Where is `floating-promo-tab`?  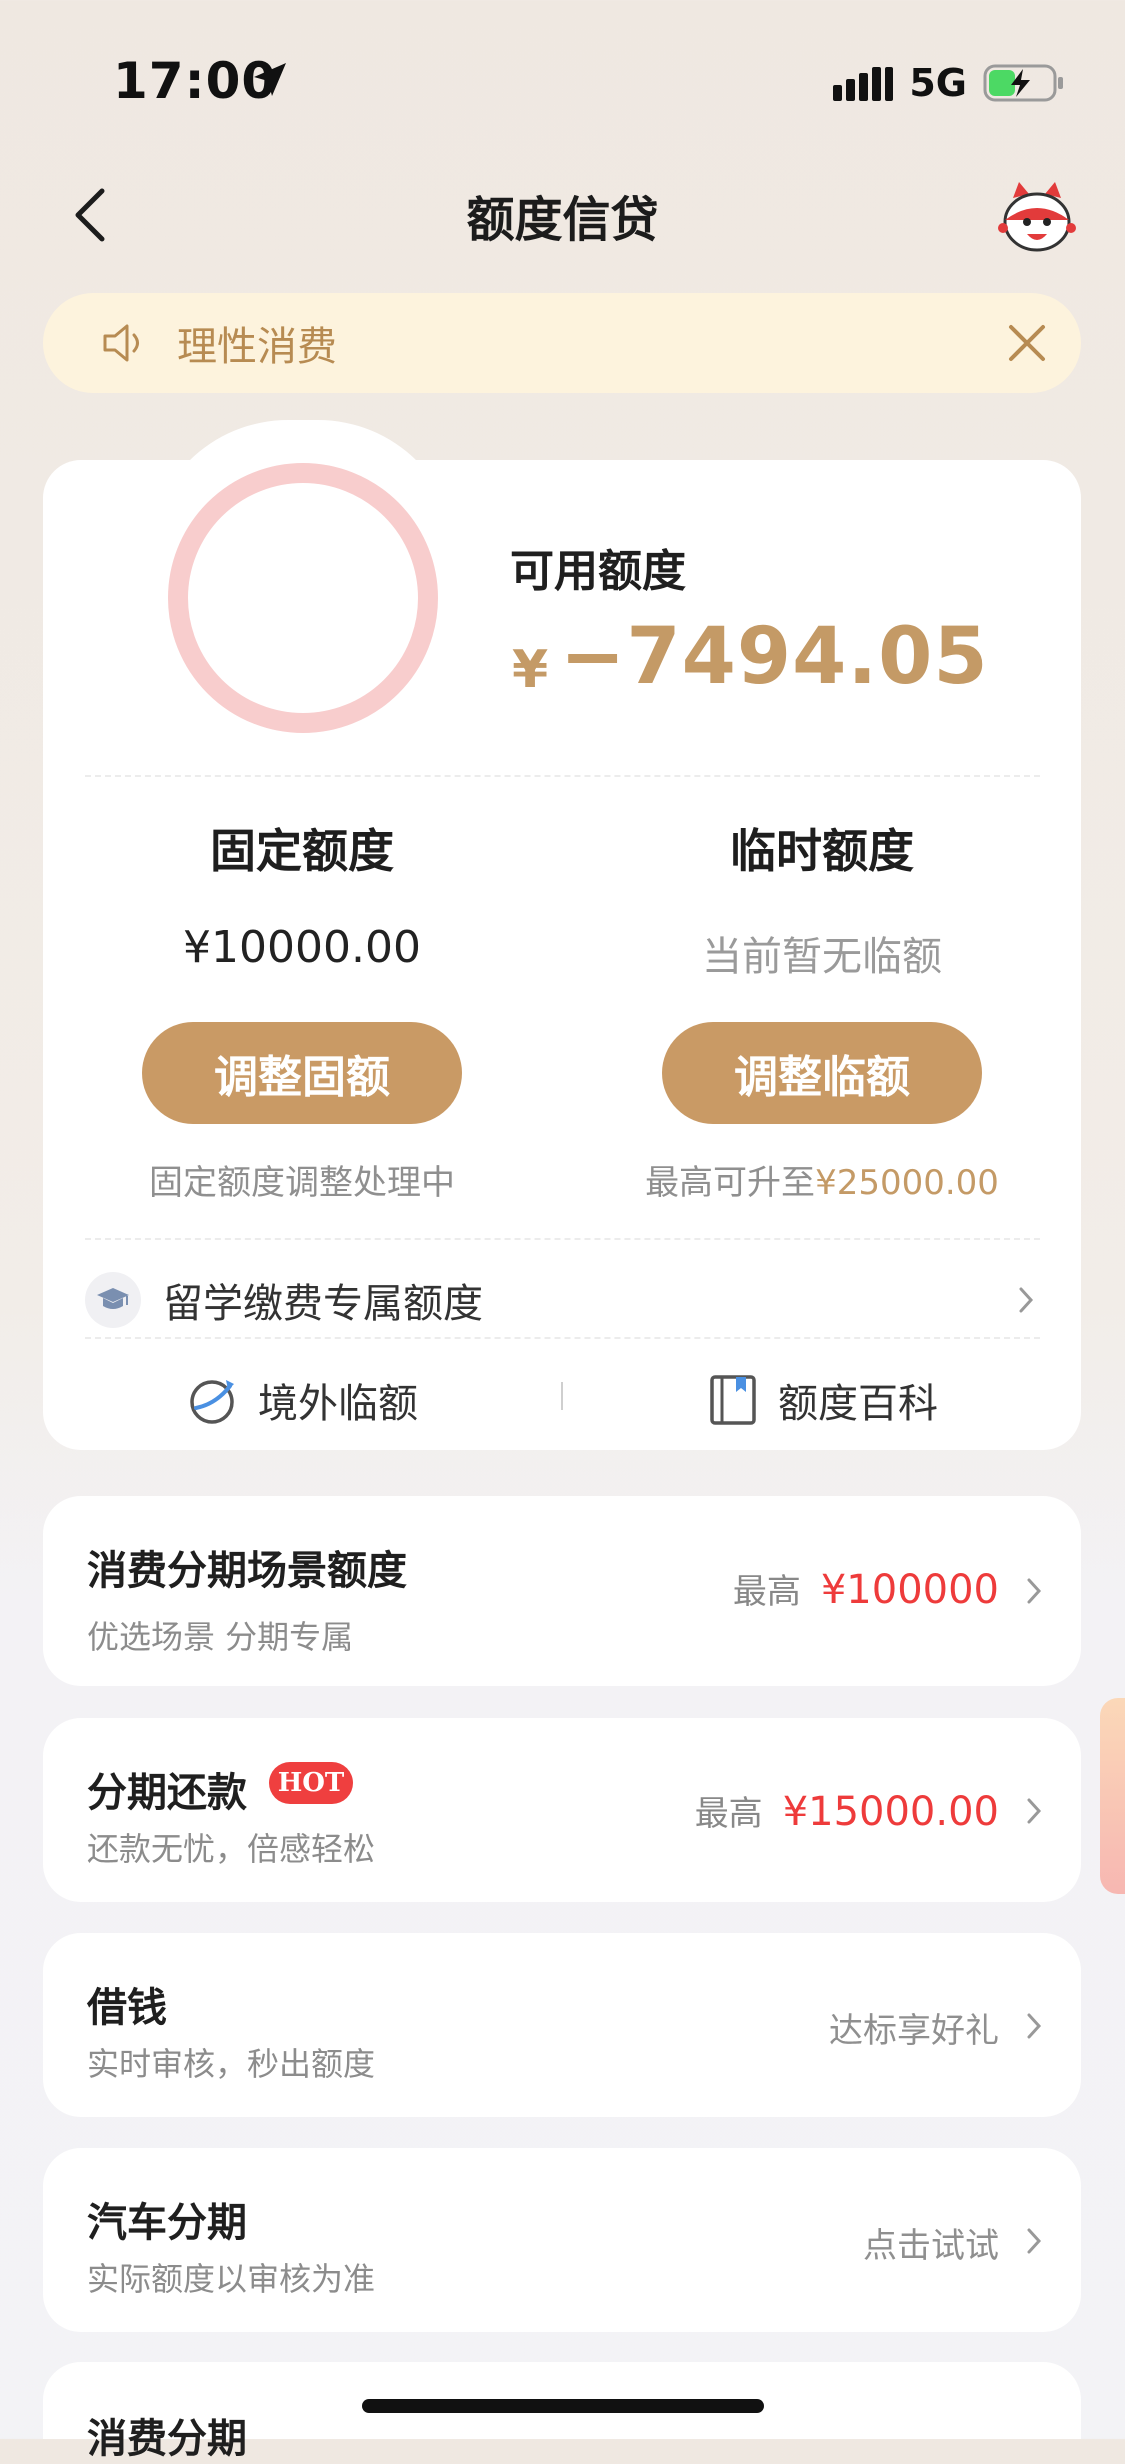 floating-promo-tab is located at coordinates (1112, 1796).